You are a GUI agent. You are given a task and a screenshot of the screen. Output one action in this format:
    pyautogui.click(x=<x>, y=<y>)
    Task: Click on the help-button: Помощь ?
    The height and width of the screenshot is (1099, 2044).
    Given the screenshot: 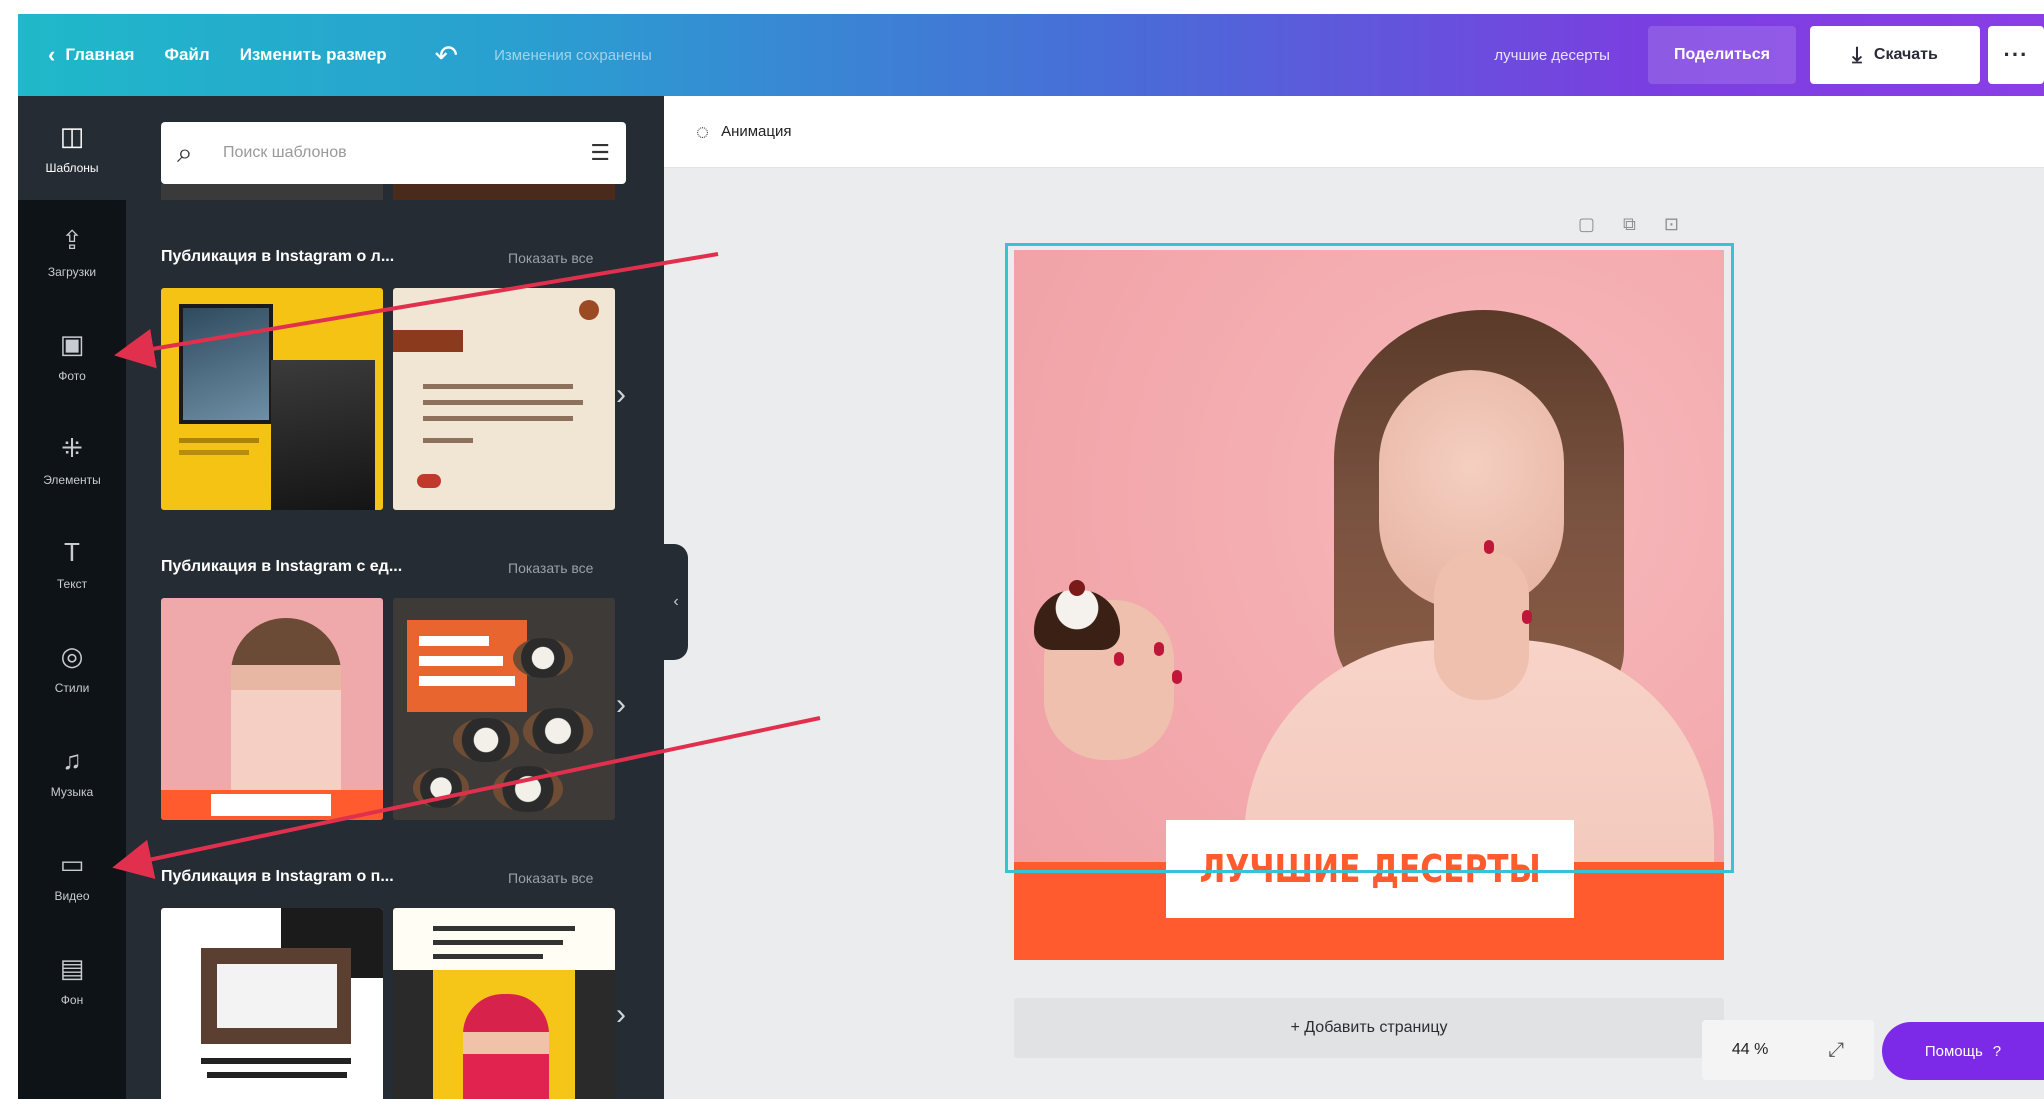 What is the action you would take?
    pyautogui.click(x=1963, y=1051)
    